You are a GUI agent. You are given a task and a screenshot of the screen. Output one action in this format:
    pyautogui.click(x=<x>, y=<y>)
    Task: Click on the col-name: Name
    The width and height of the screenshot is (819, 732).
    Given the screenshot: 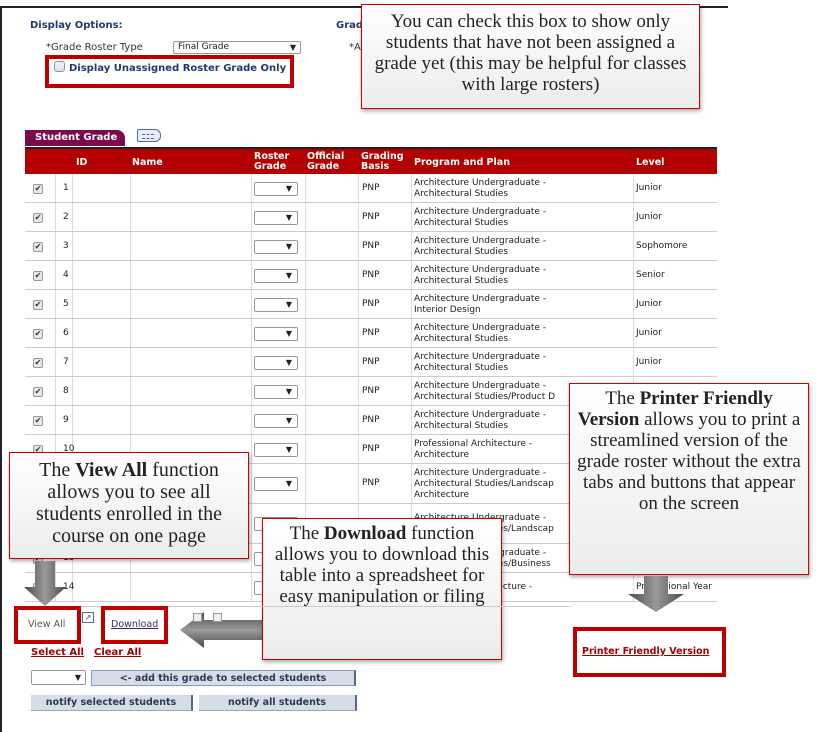 What is the action you would take?
    pyautogui.click(x=147, y=162)
    